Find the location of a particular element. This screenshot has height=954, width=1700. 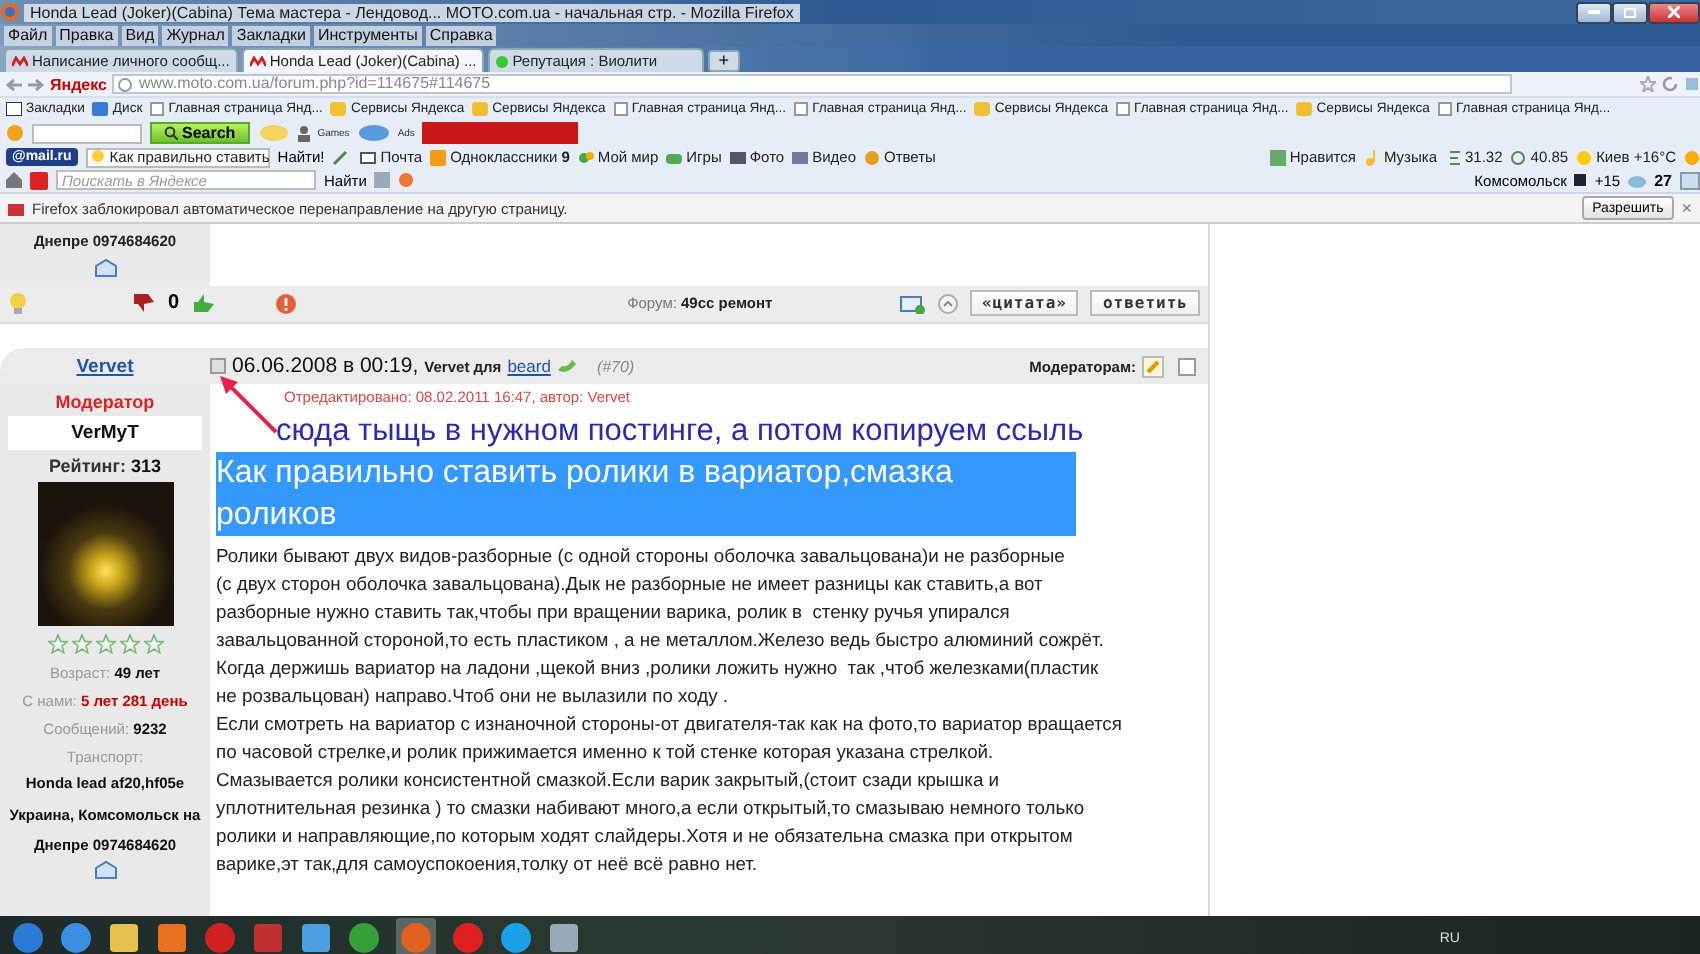

menu-item: Инструменты is located at coordinates (368, 35).